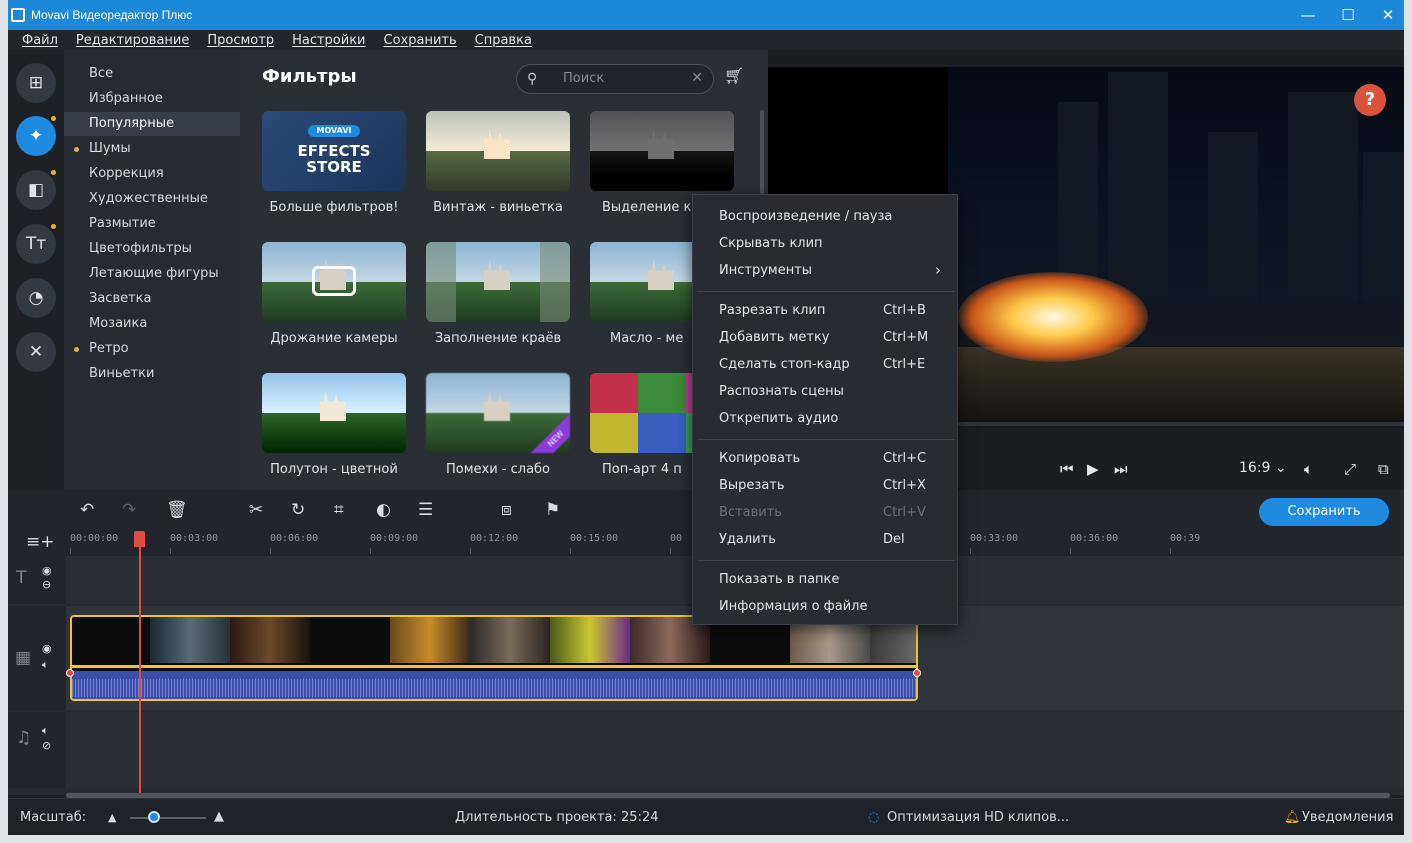  What do you see at coordinates (1308, 15) in the screenshot?
I see `minimize-button: —` at bounding box center [1308, 15].